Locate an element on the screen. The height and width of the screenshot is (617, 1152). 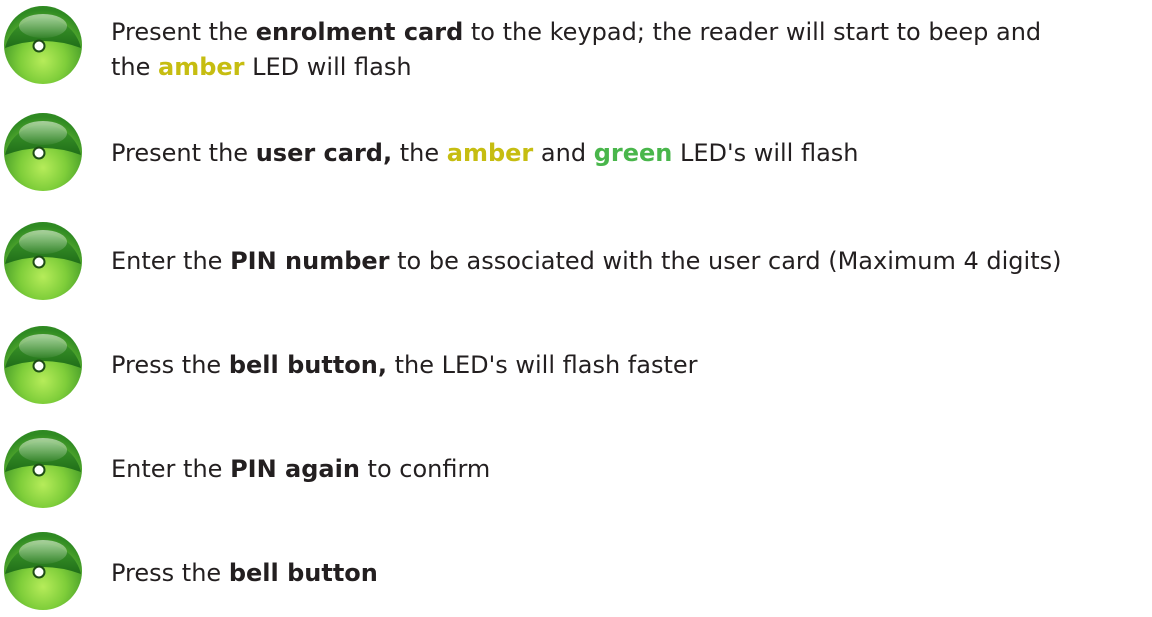
step-6-text: Press the bell button is located at coordinates (244, 573).